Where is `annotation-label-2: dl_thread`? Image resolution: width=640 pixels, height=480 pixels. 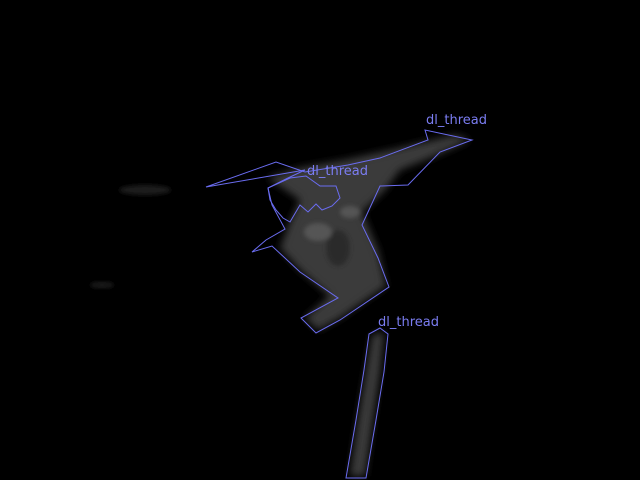 annotation-label-2: dl_thread is located at coordinates (337, 171).